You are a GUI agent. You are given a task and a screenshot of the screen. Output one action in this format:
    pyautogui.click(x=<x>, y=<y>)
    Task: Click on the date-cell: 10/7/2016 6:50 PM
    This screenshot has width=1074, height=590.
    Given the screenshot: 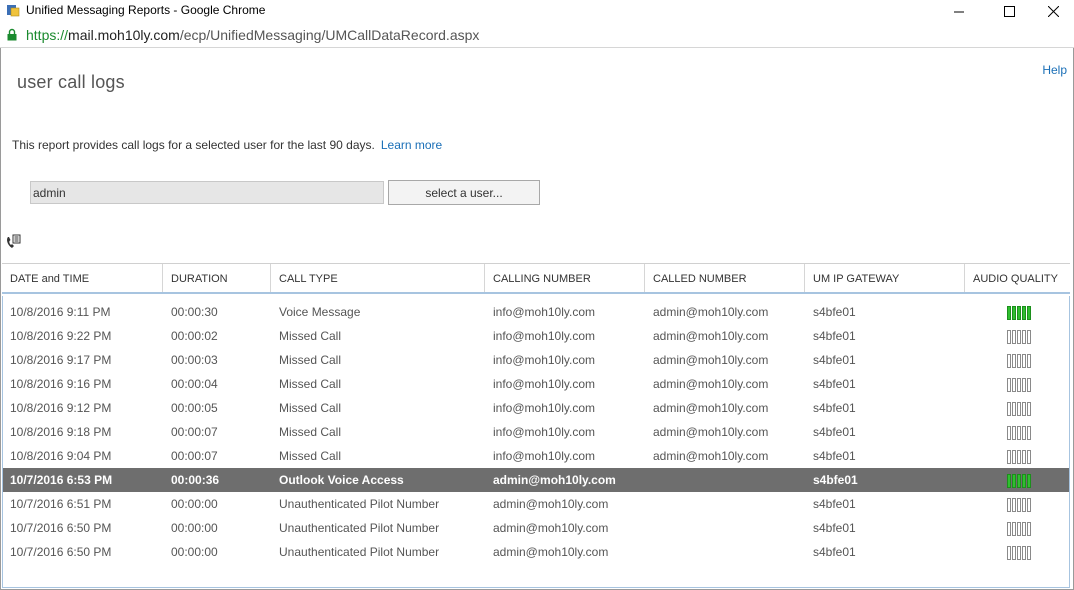 What is the action you would take?
    pyautogui.click(x=61, y=528)
    